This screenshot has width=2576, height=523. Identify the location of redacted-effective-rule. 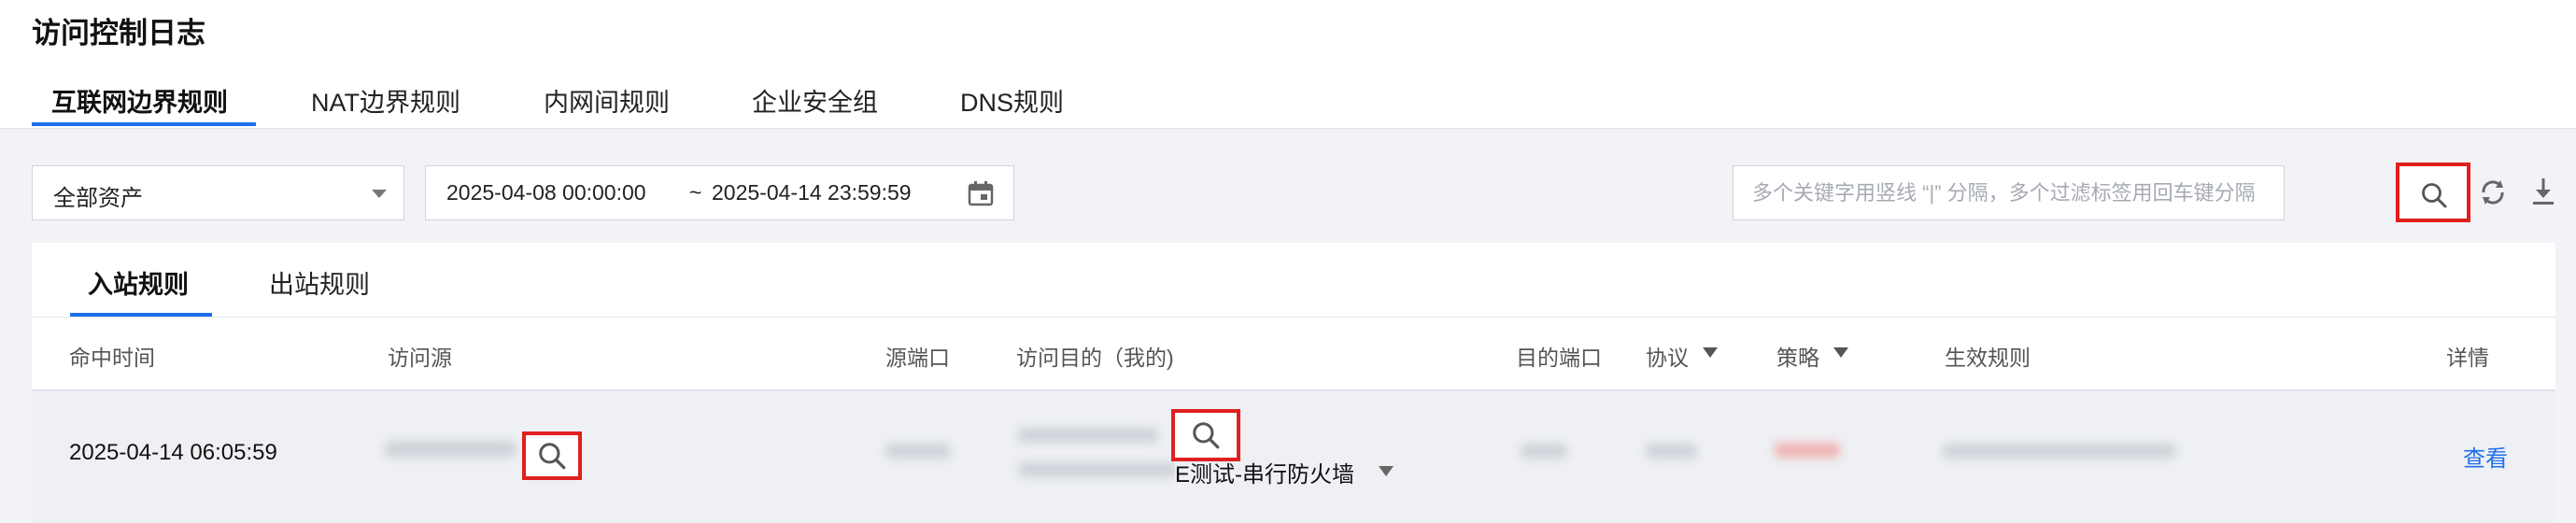
(2059, 451).